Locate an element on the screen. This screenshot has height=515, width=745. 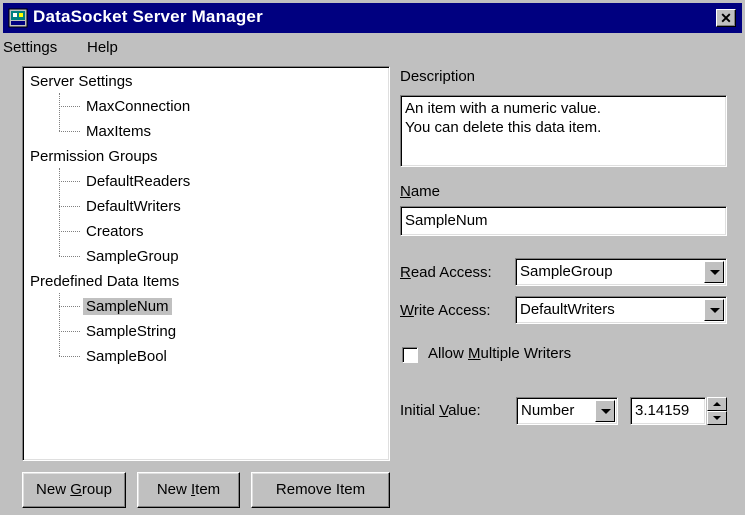
initial-value-input: 3.14159 is located at coordinates (668, 411).